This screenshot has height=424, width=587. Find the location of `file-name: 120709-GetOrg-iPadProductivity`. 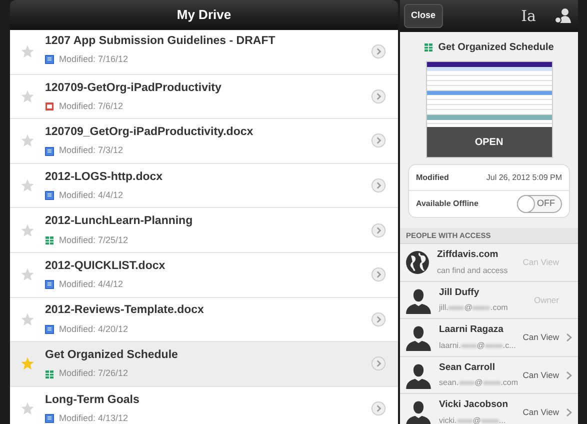

file-name: 120709-GetOrg-iPadProductivity is located at coordinates (133, 88).